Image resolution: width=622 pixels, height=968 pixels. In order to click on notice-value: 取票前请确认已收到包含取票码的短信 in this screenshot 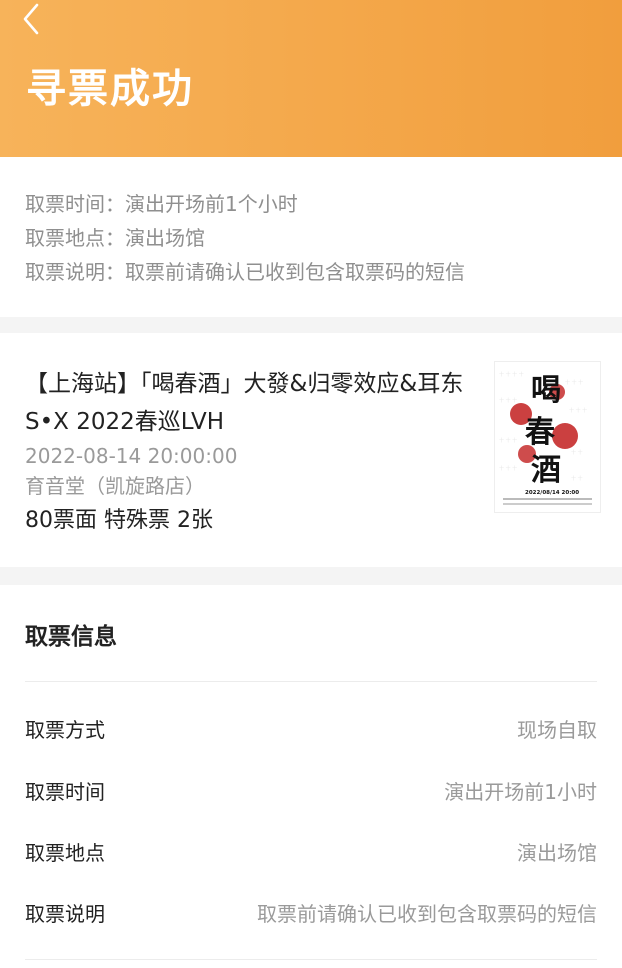, I will do `click(295, 272)`.